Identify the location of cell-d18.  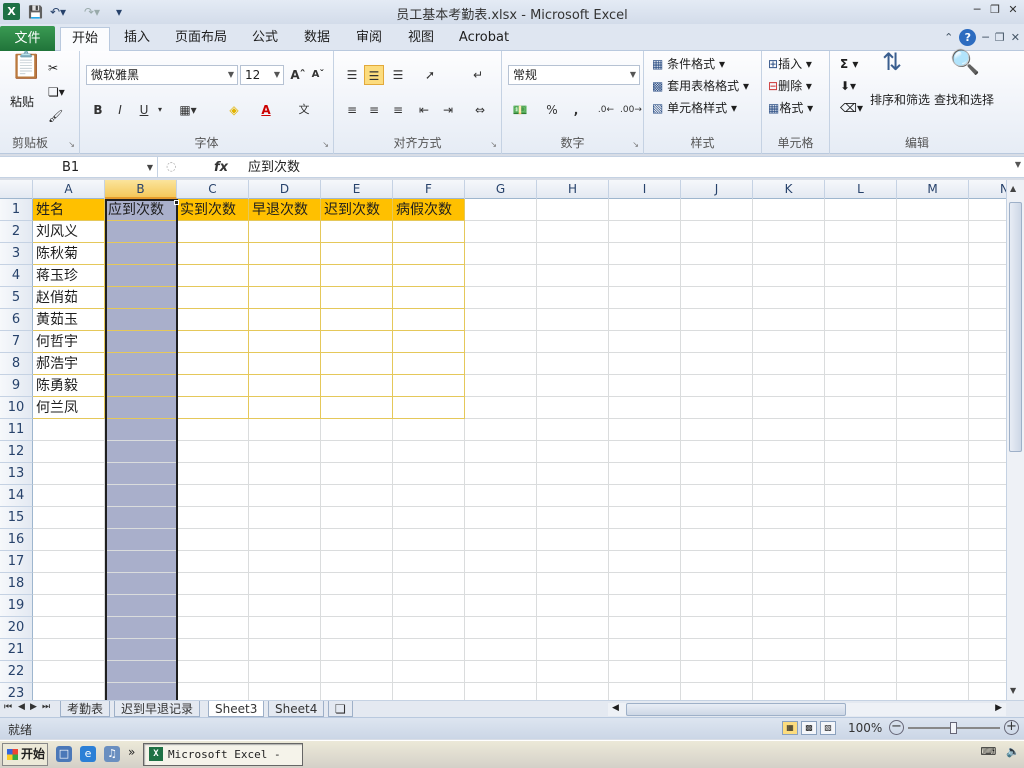
(285, 584).